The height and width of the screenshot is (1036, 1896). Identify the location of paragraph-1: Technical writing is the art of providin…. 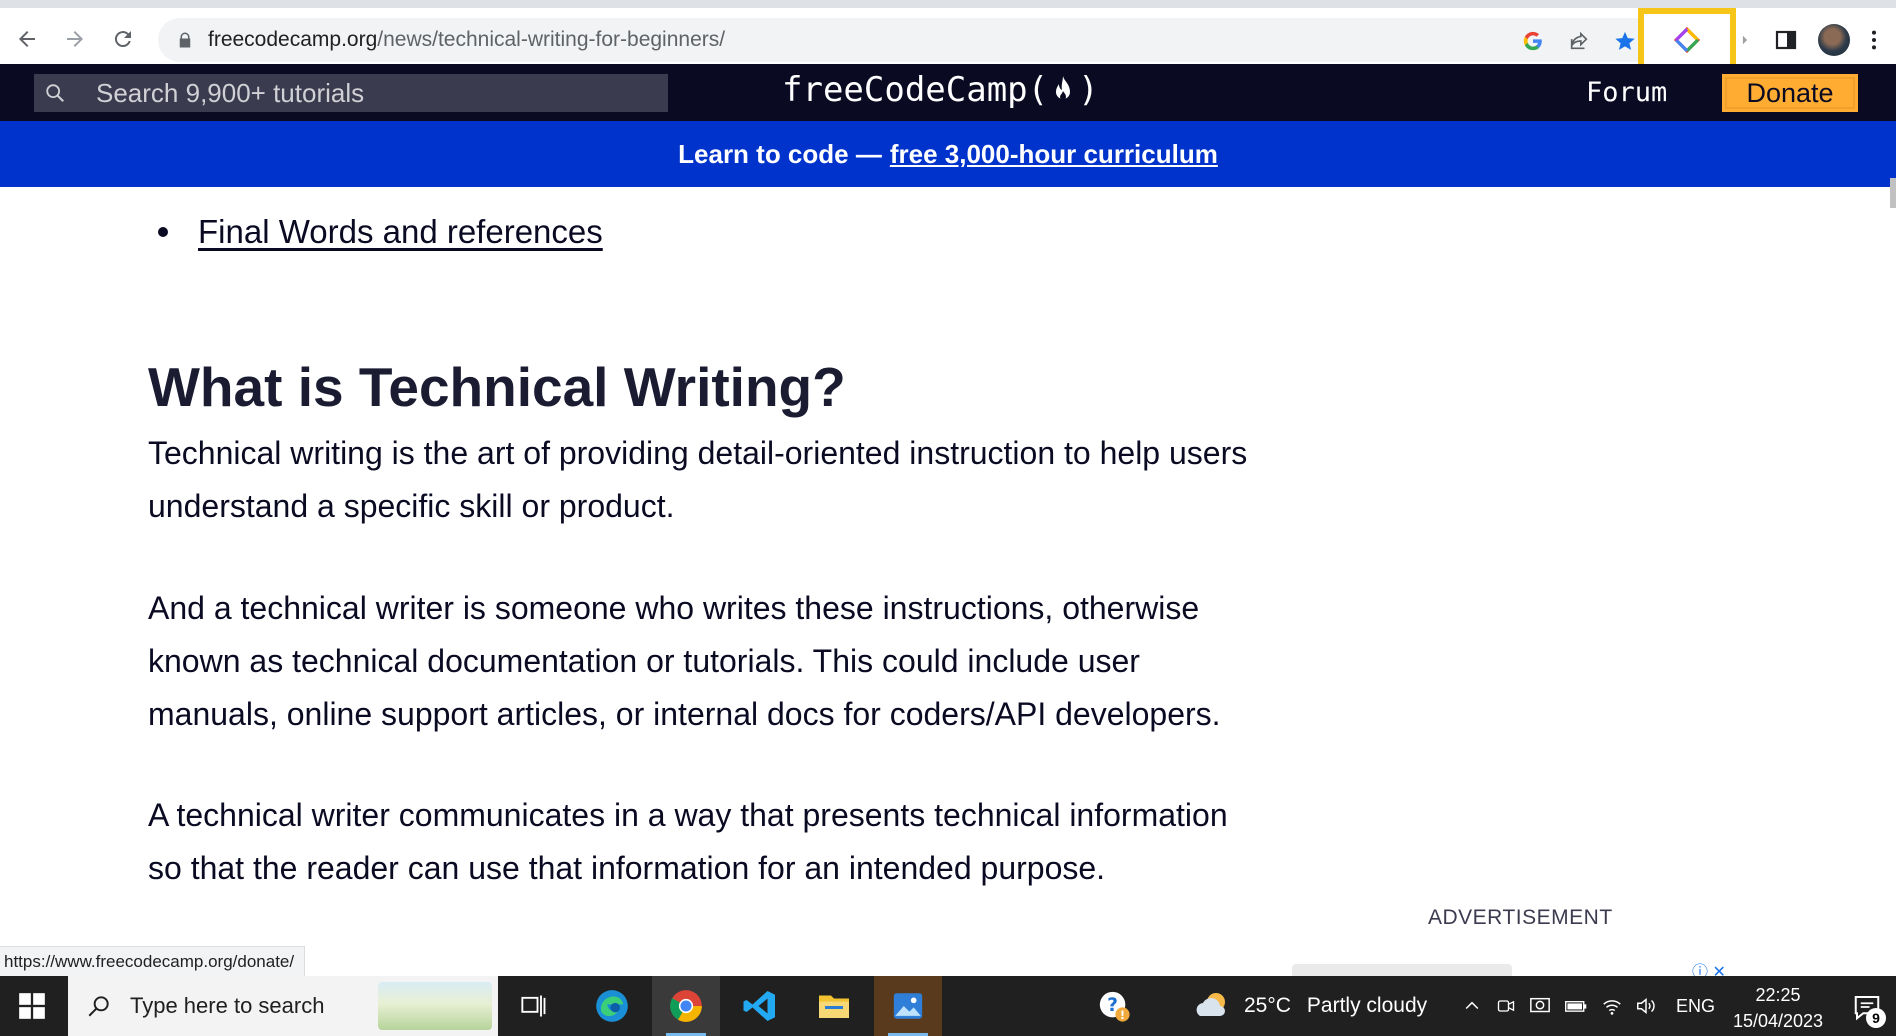
(698, 479).